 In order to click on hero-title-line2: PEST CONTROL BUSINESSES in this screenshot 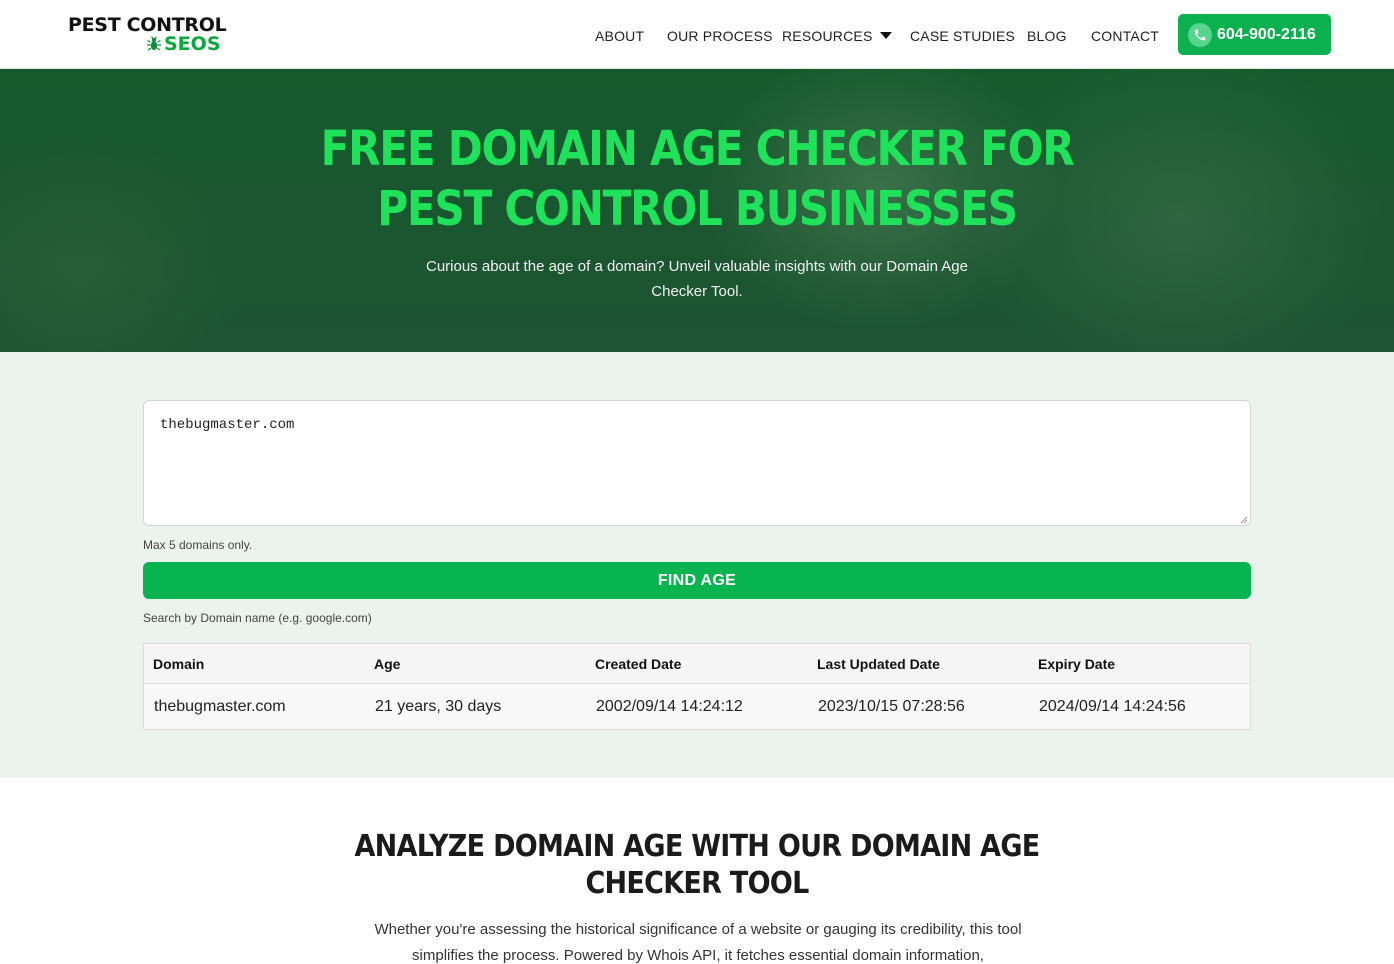, I will do `click(697, 209)`.